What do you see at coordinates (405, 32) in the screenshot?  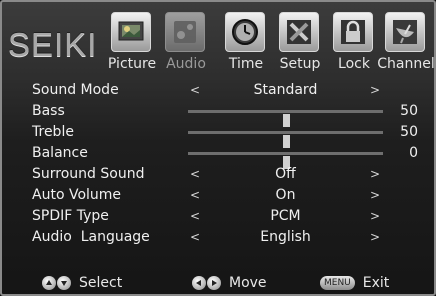 I see `satellite-dish-icon` at bounding box center [405, 32].